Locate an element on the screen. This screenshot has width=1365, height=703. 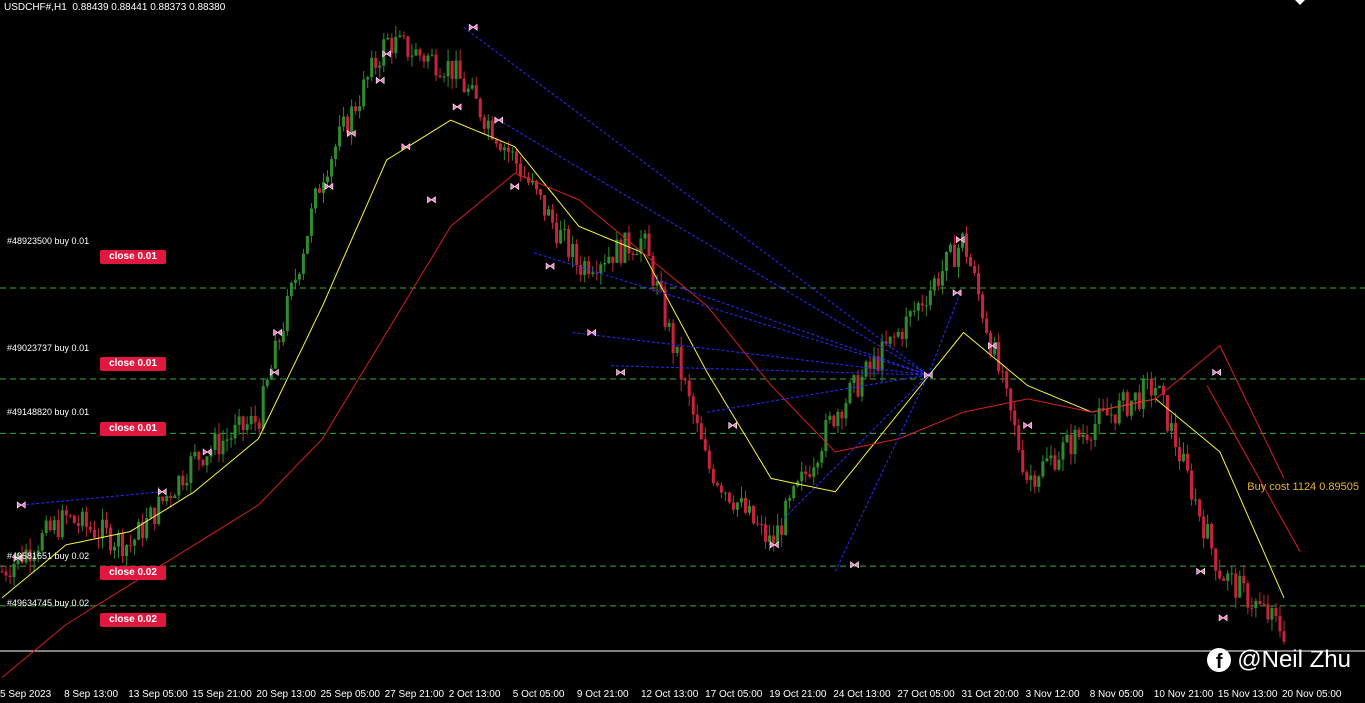
watermark: f @Neil Zhu is located at coordinates (1279, 660).